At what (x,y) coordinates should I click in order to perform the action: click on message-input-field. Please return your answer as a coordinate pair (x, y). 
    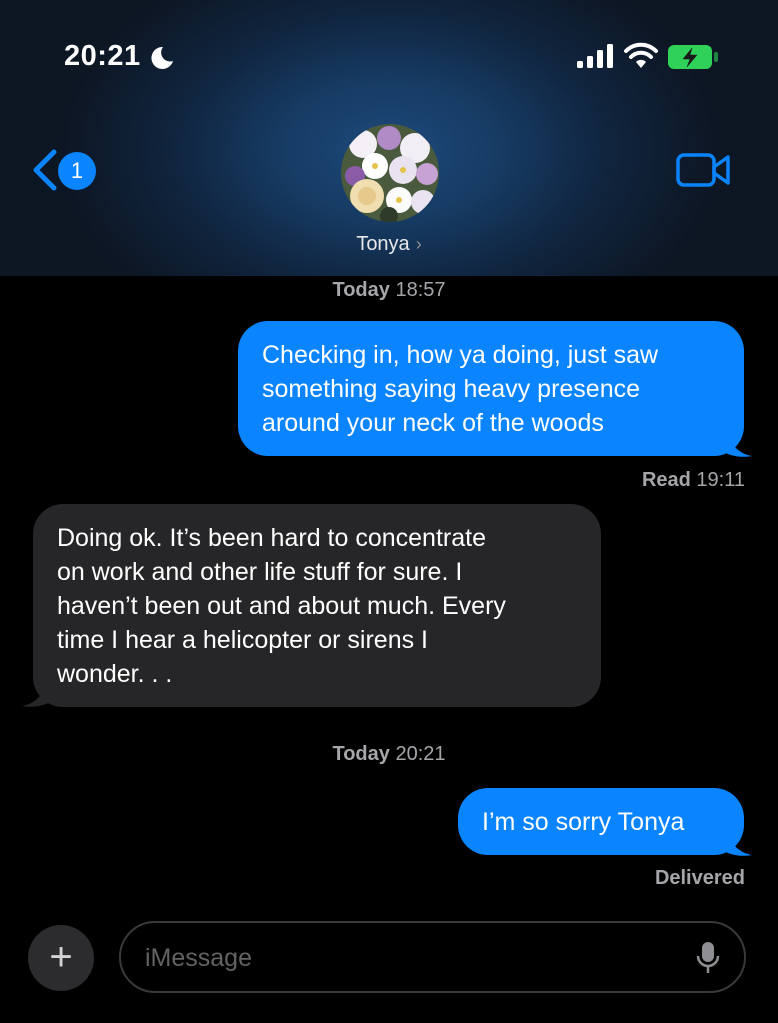
    Looking at the image, I should click on (432, 957).